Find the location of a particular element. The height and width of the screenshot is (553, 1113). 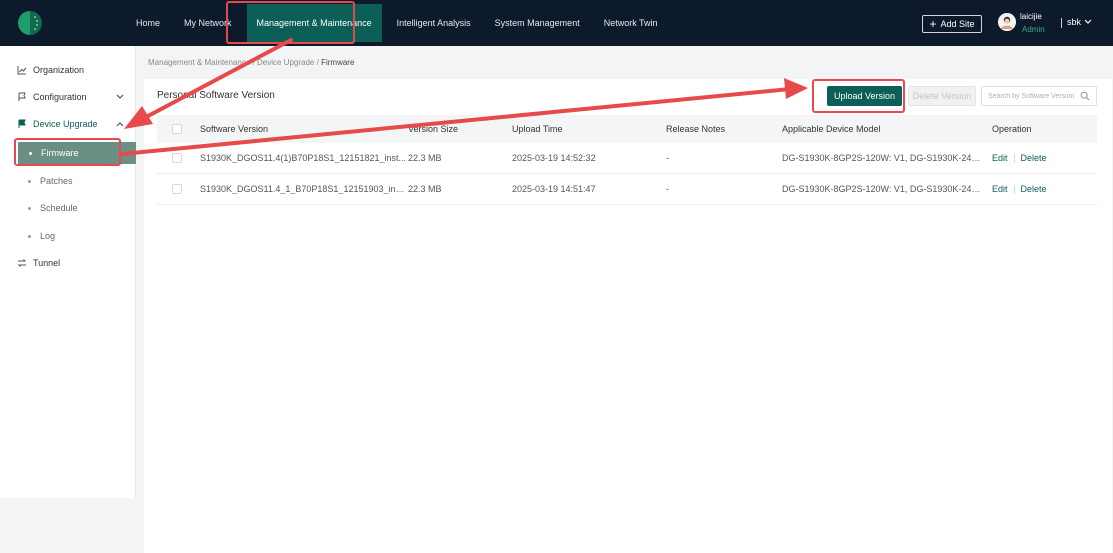

nav-system-management: System Management is located at coordinates (537, 23).